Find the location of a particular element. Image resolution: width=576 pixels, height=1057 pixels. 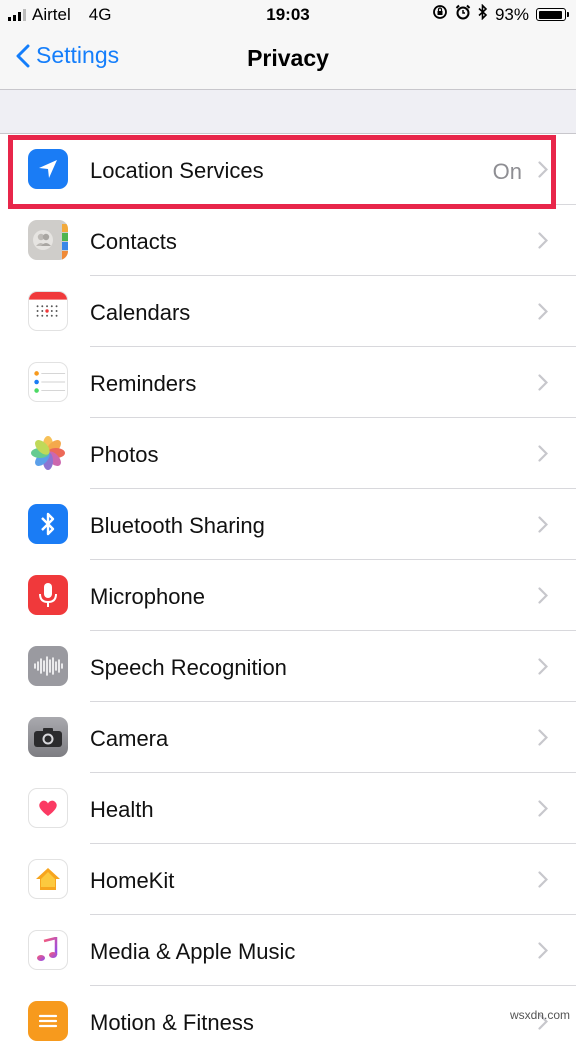

rotation-lock-icon is located at coordinates (440, 14).